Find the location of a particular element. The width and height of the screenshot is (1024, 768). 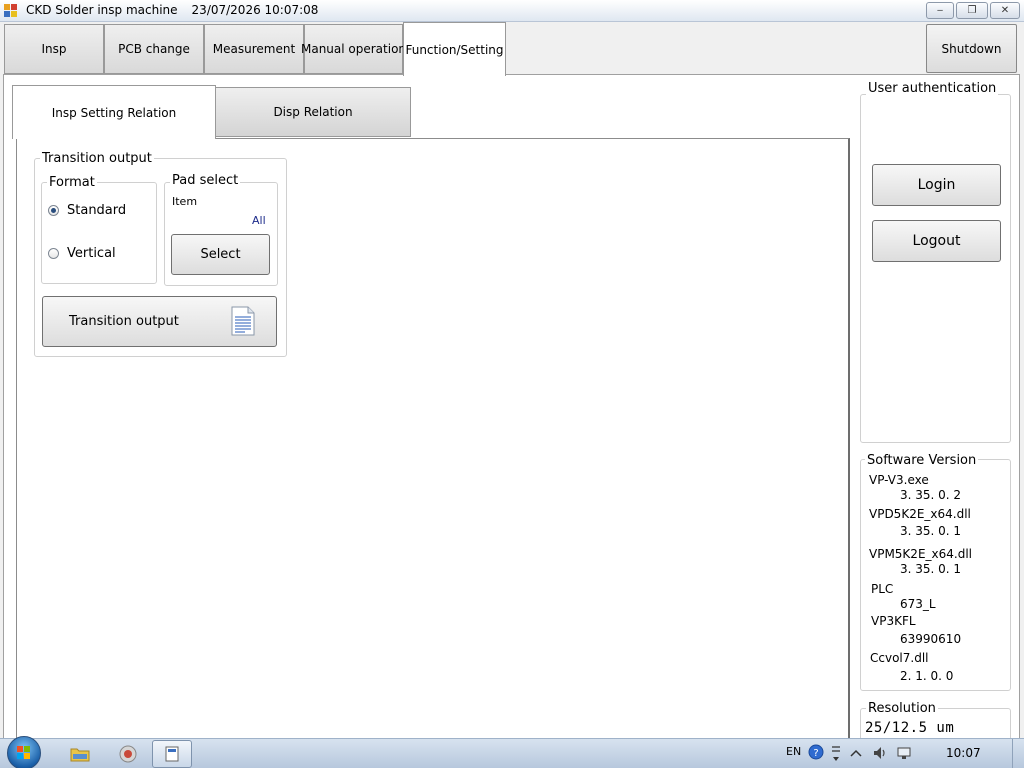

tool-app-icon is located at coordinates (128, 754).